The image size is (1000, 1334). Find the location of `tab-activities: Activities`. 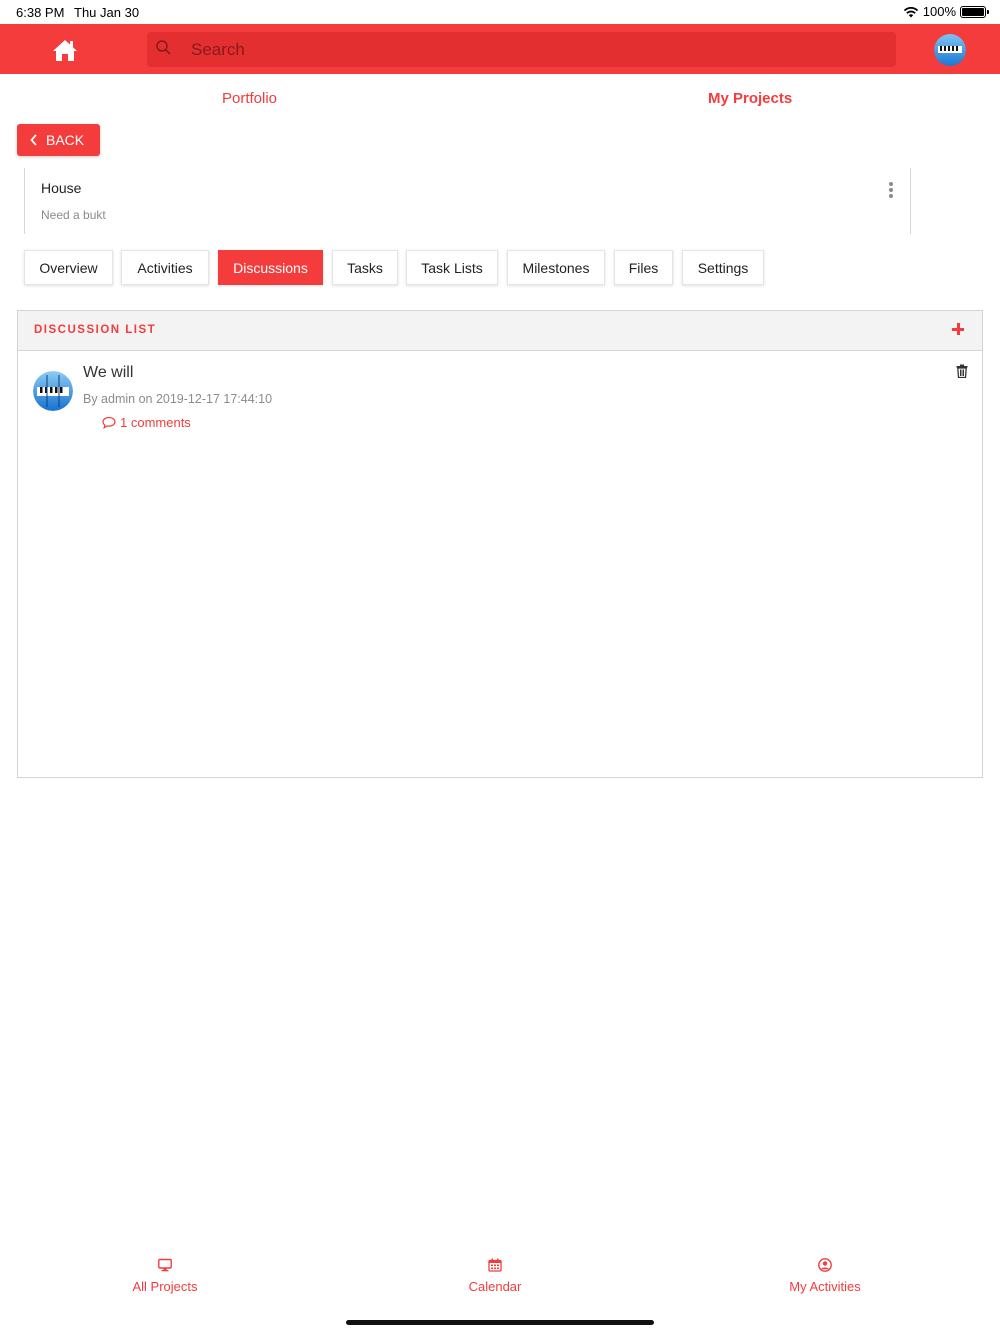

tab-activities: Activities is located at coordinates (165, 267).